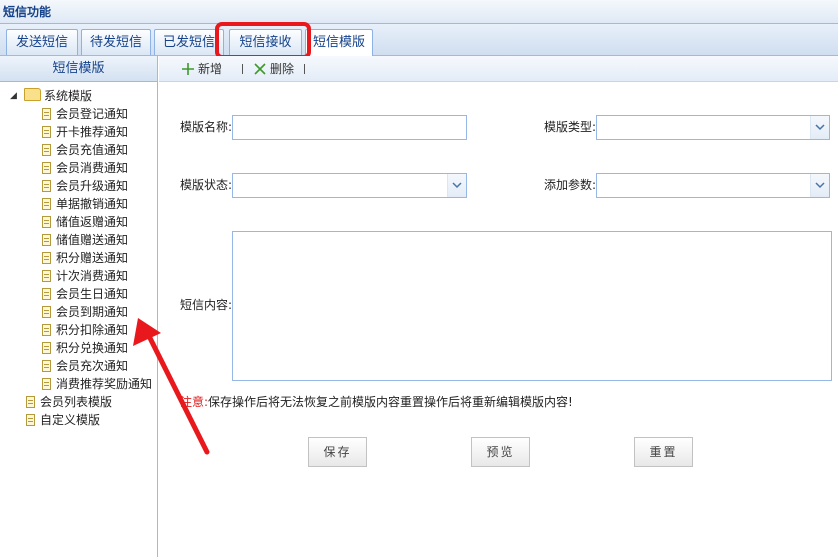  I want to click on window-title: 短信功能, so click(419, 12).